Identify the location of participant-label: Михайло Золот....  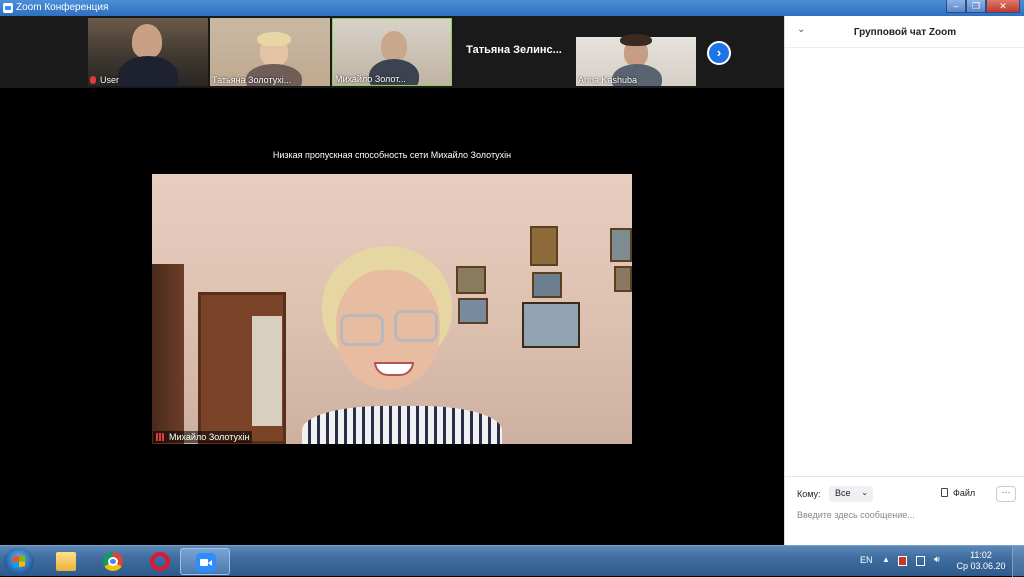
(392, 79).